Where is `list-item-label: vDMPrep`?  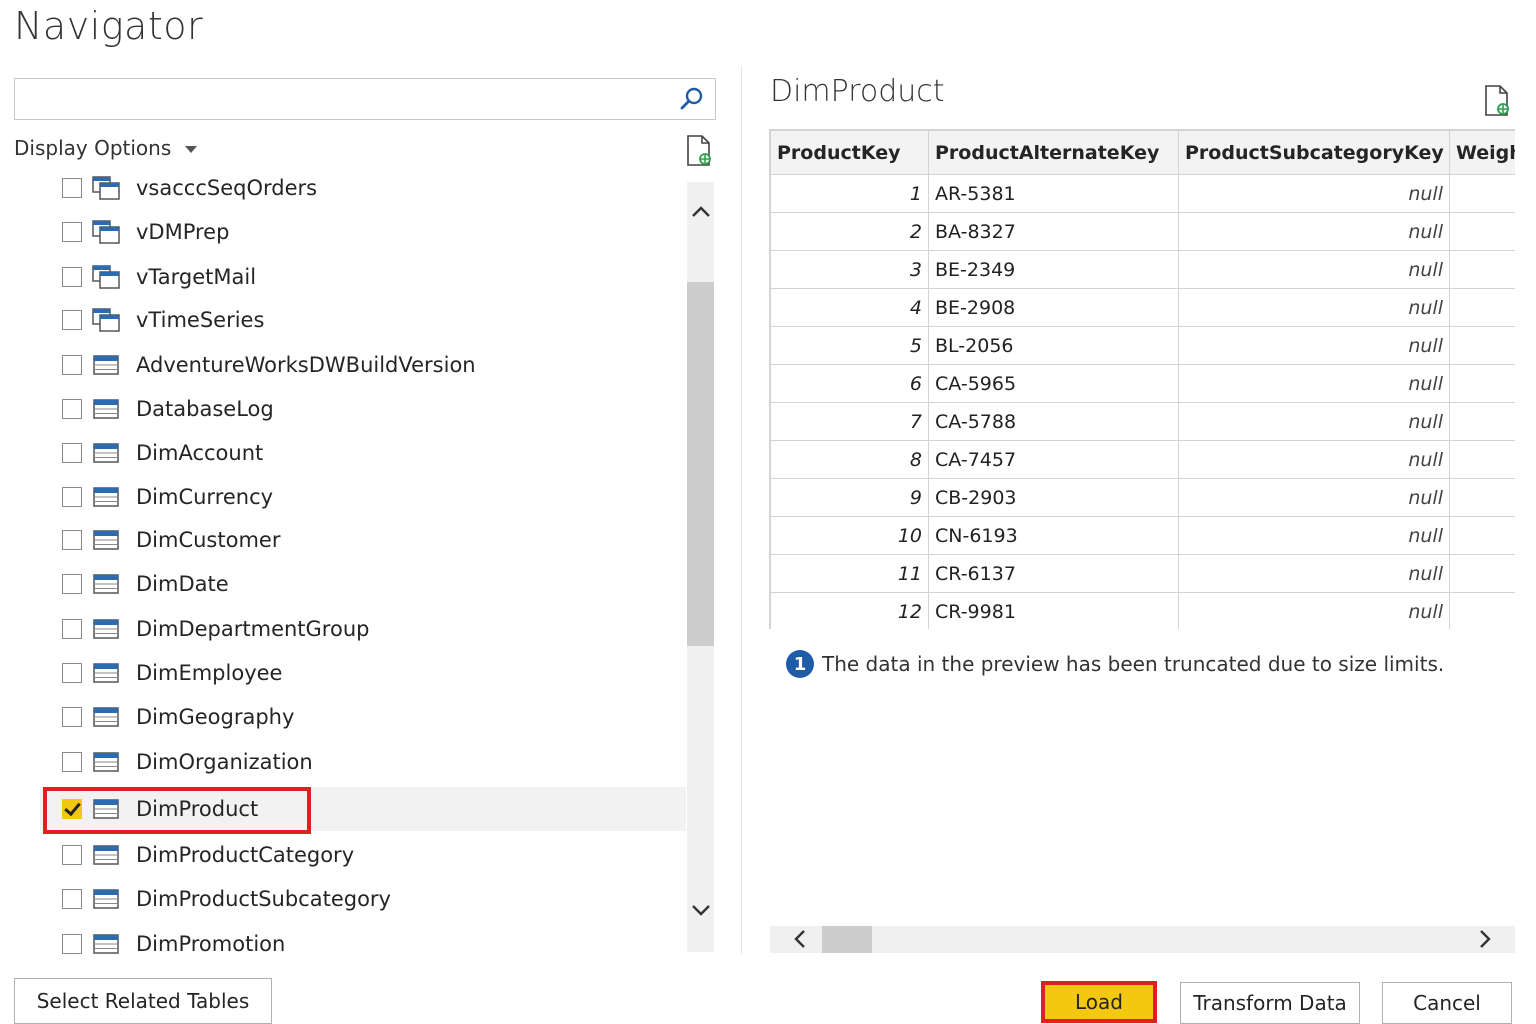
list-item-label: vDMPrep is located at coordinates (183, 232).